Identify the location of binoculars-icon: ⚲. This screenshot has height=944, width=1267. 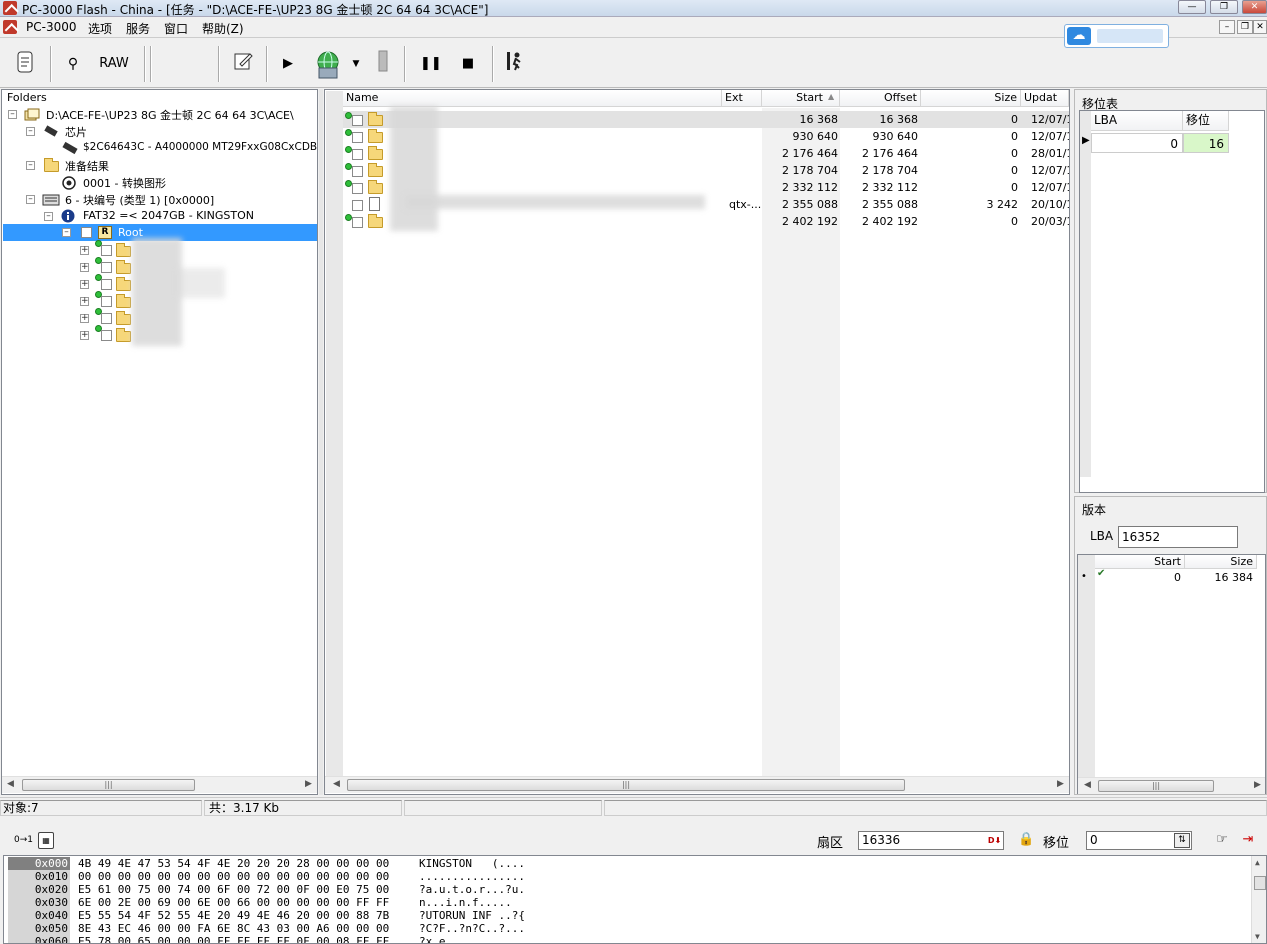
(73, 64).